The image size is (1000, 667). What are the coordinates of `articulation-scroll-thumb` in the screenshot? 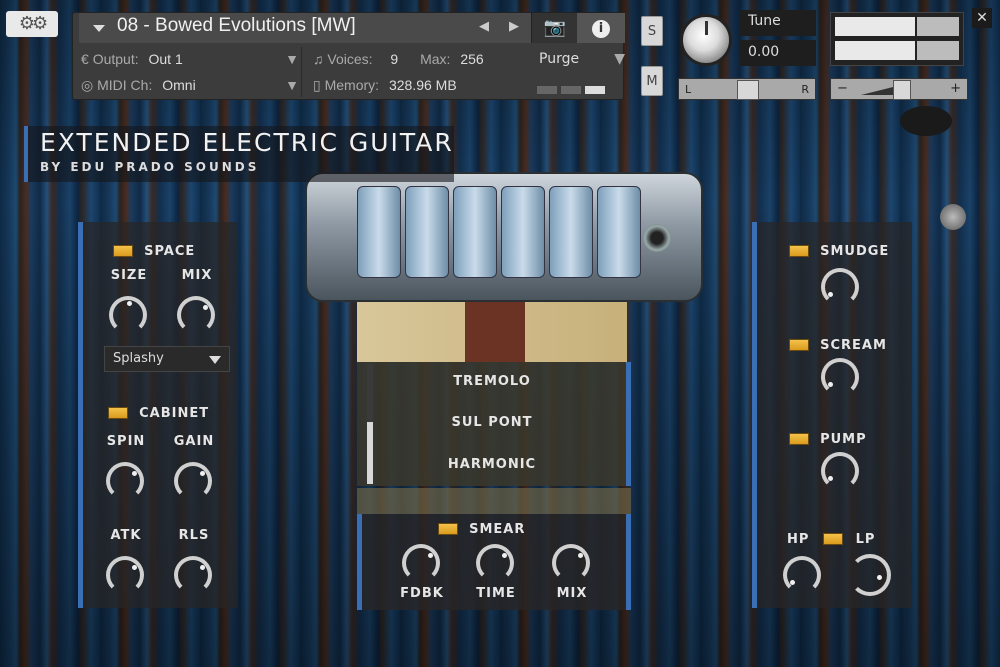 It's located at (370, 453).